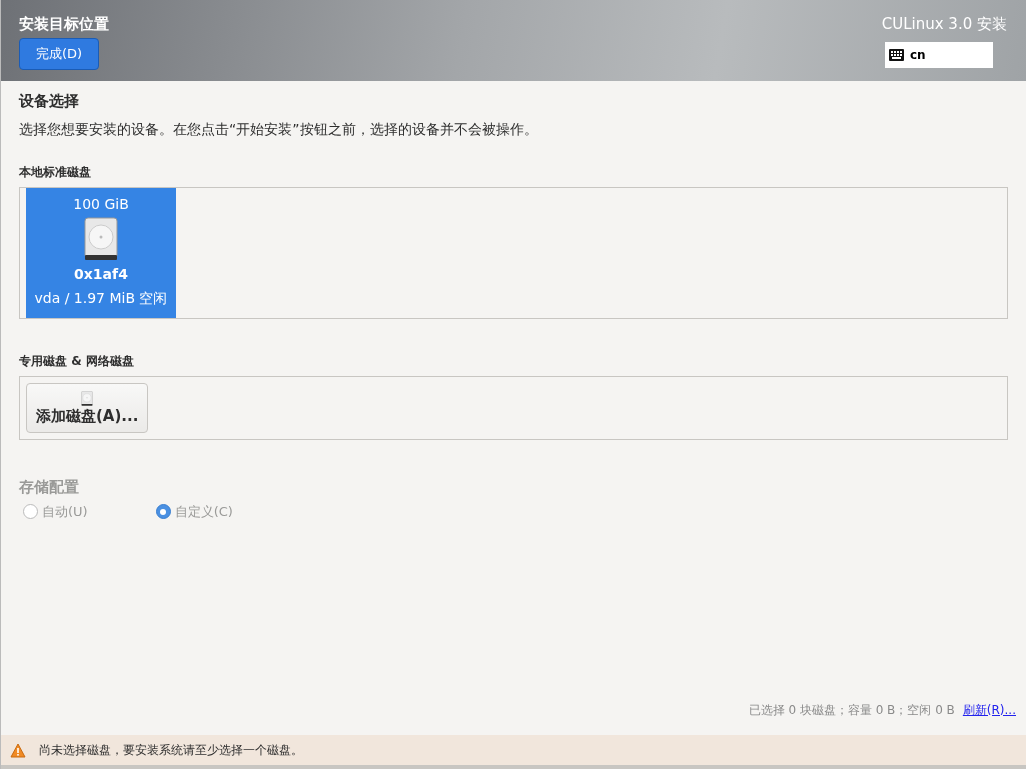 This screenshot has height=769, width=1026. I want to click on page-title: 安装目标位置, so click(64, 24).